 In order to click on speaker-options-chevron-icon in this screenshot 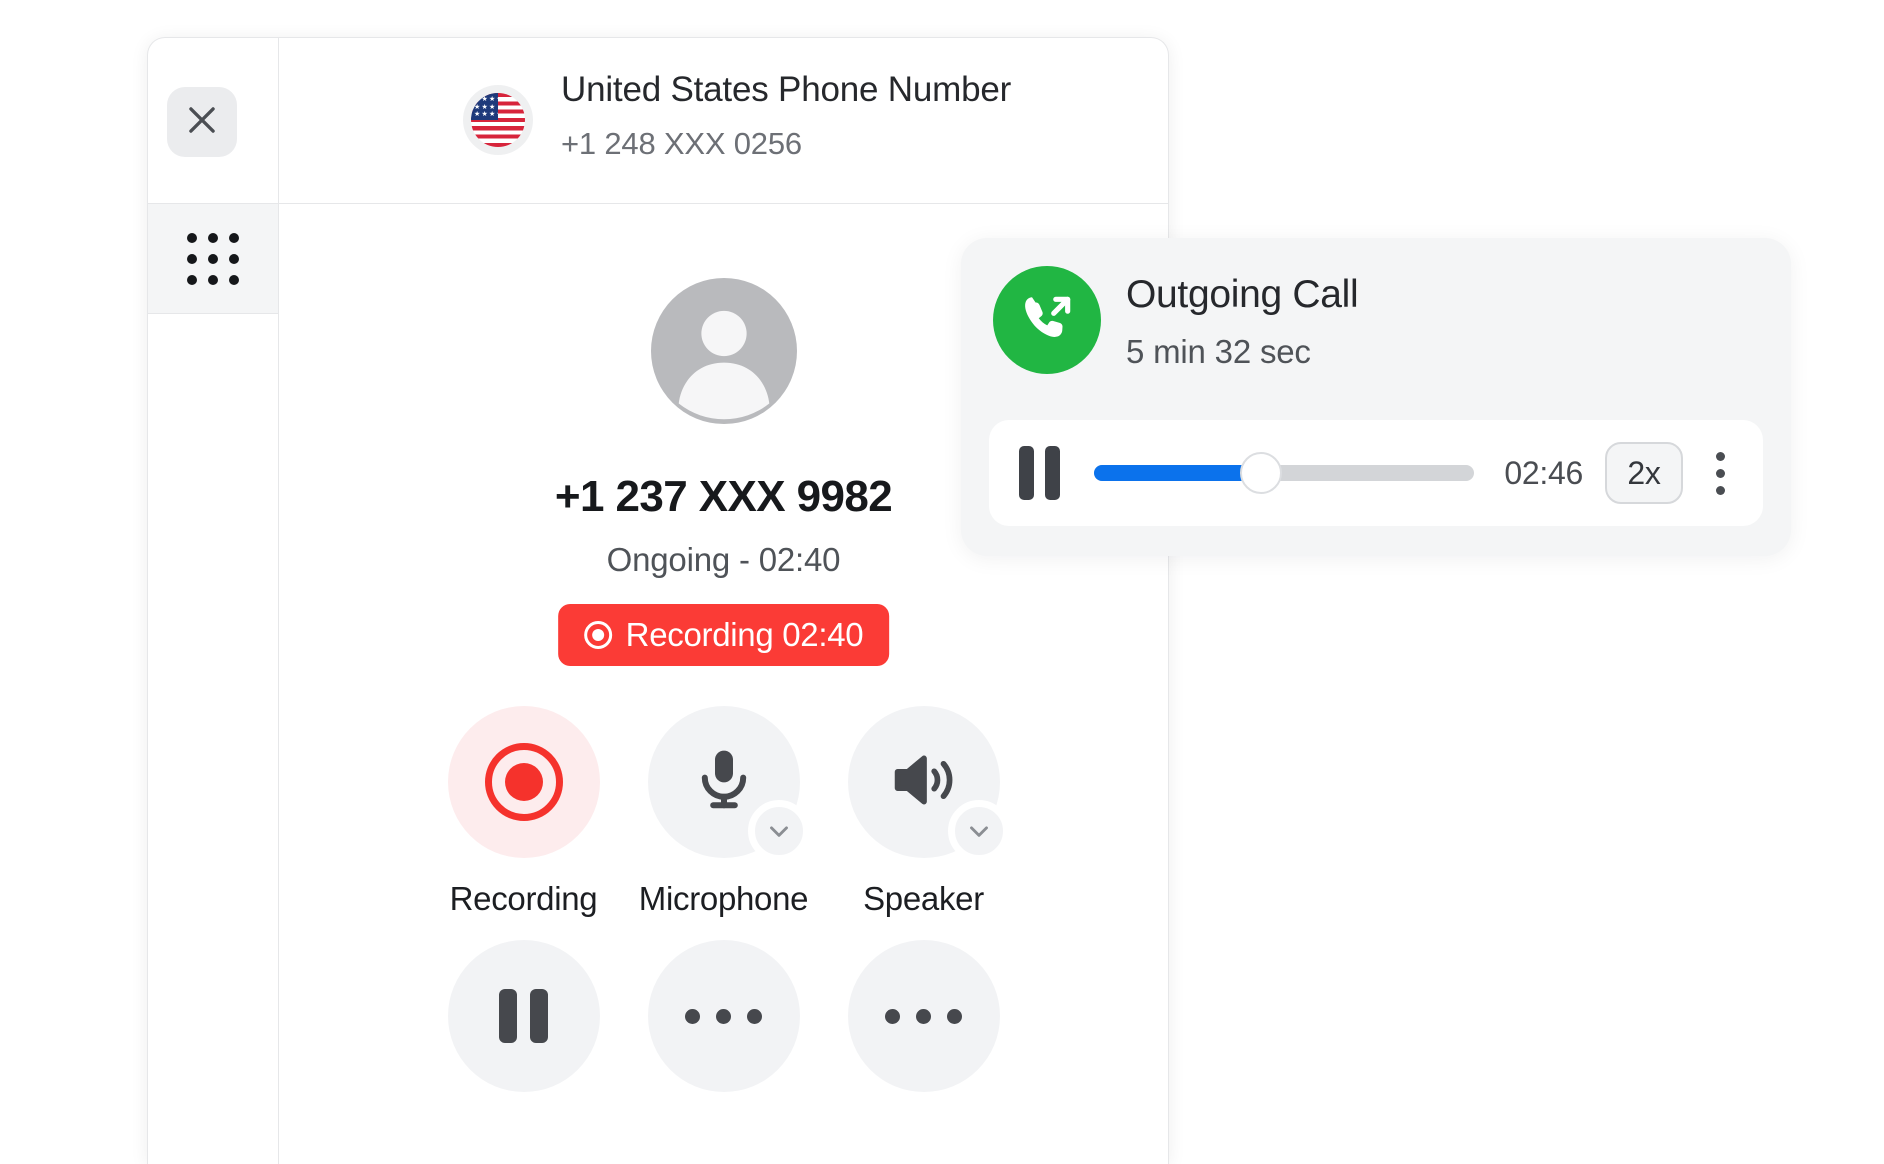, I will do `click(978, 831)`.